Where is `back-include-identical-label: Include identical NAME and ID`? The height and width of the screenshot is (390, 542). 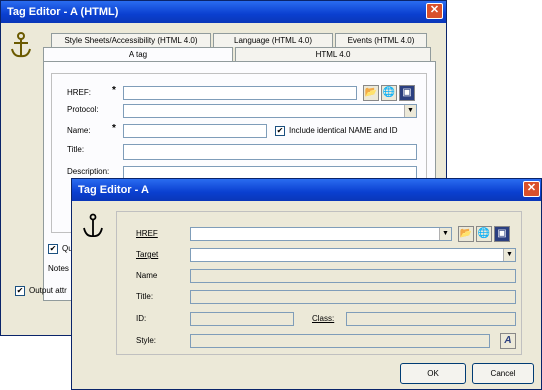 back-include-identical-label: Include identical NAME and ID is located at coordinates (343, 130).